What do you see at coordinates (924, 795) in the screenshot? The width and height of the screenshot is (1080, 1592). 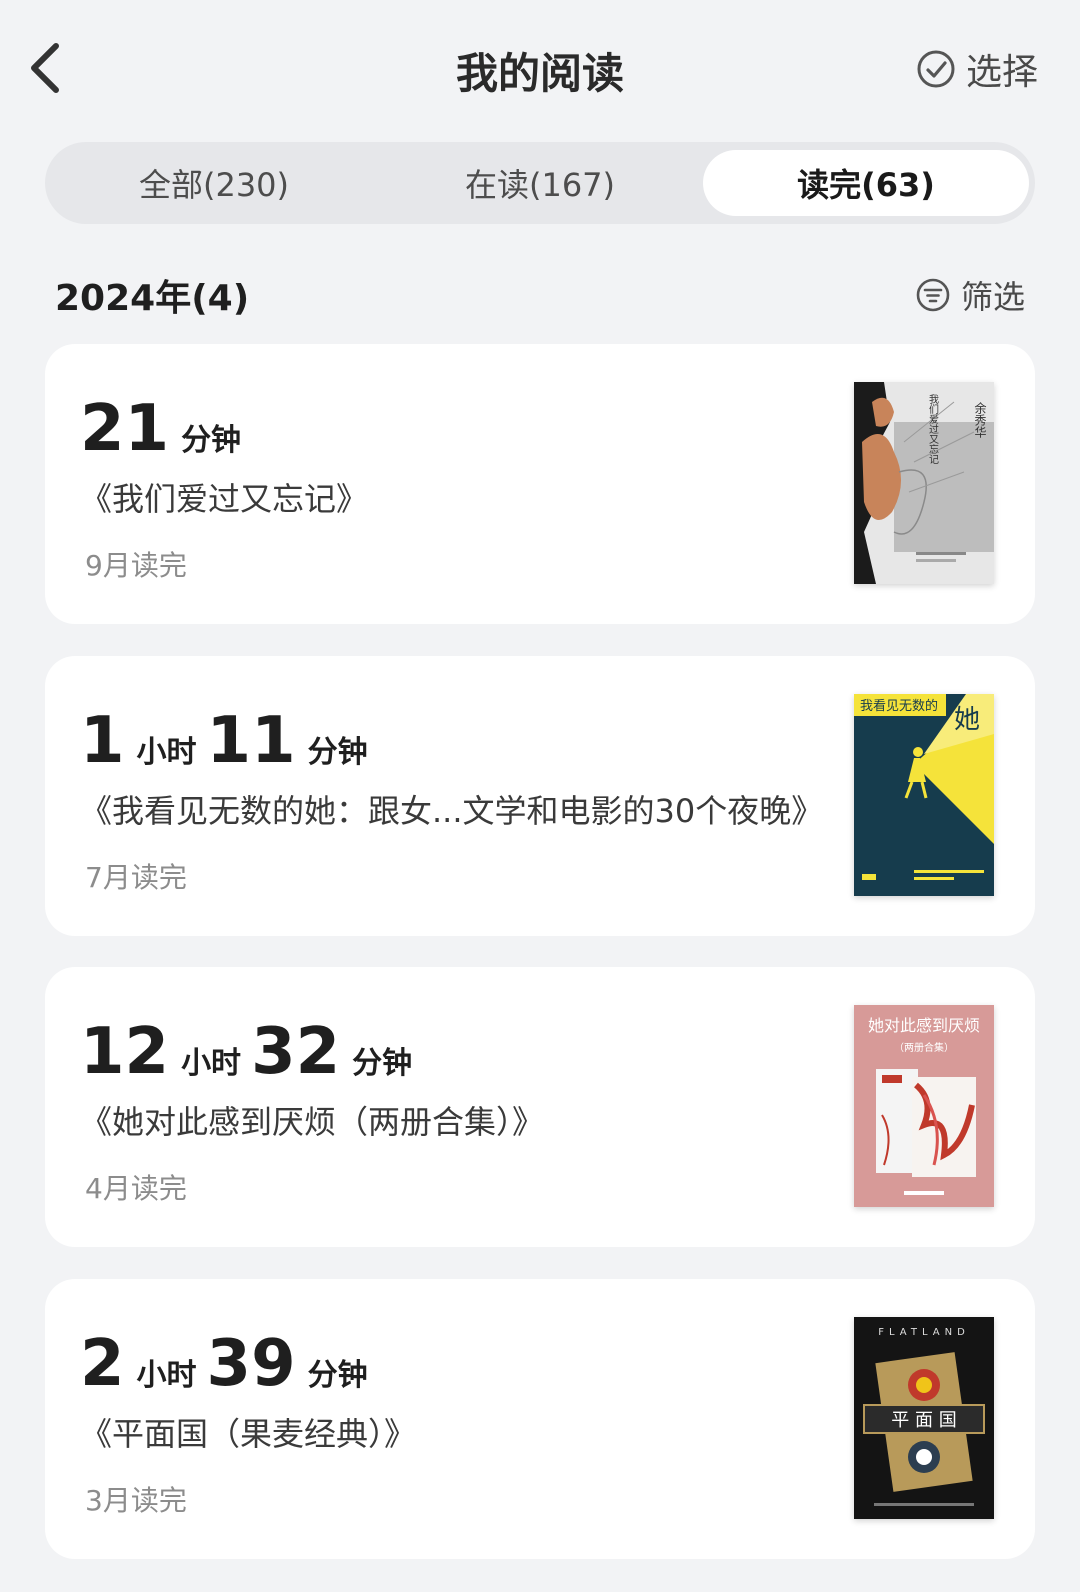 I see `book-cover: 我看见无数的 她` at bounding box center [924, 795].